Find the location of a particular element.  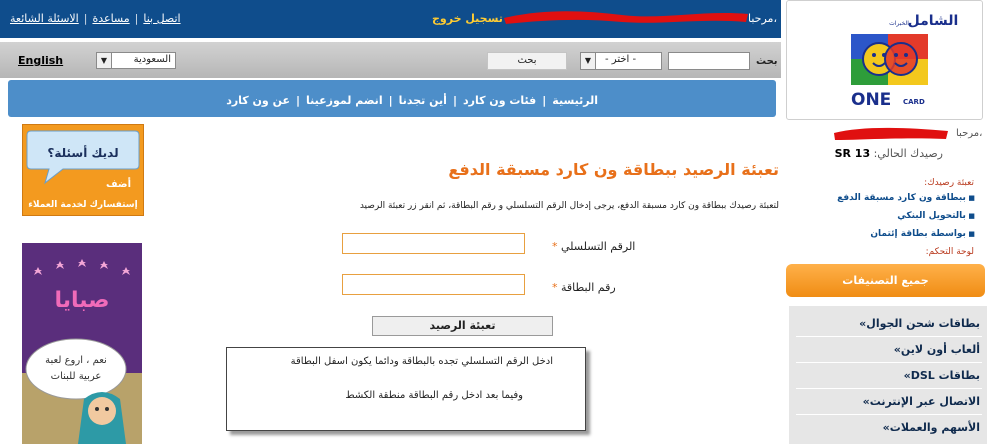

recharge-link-credit-card: ■ بواسطة بطاقة إئتمان is located at coordinates (922, 234).